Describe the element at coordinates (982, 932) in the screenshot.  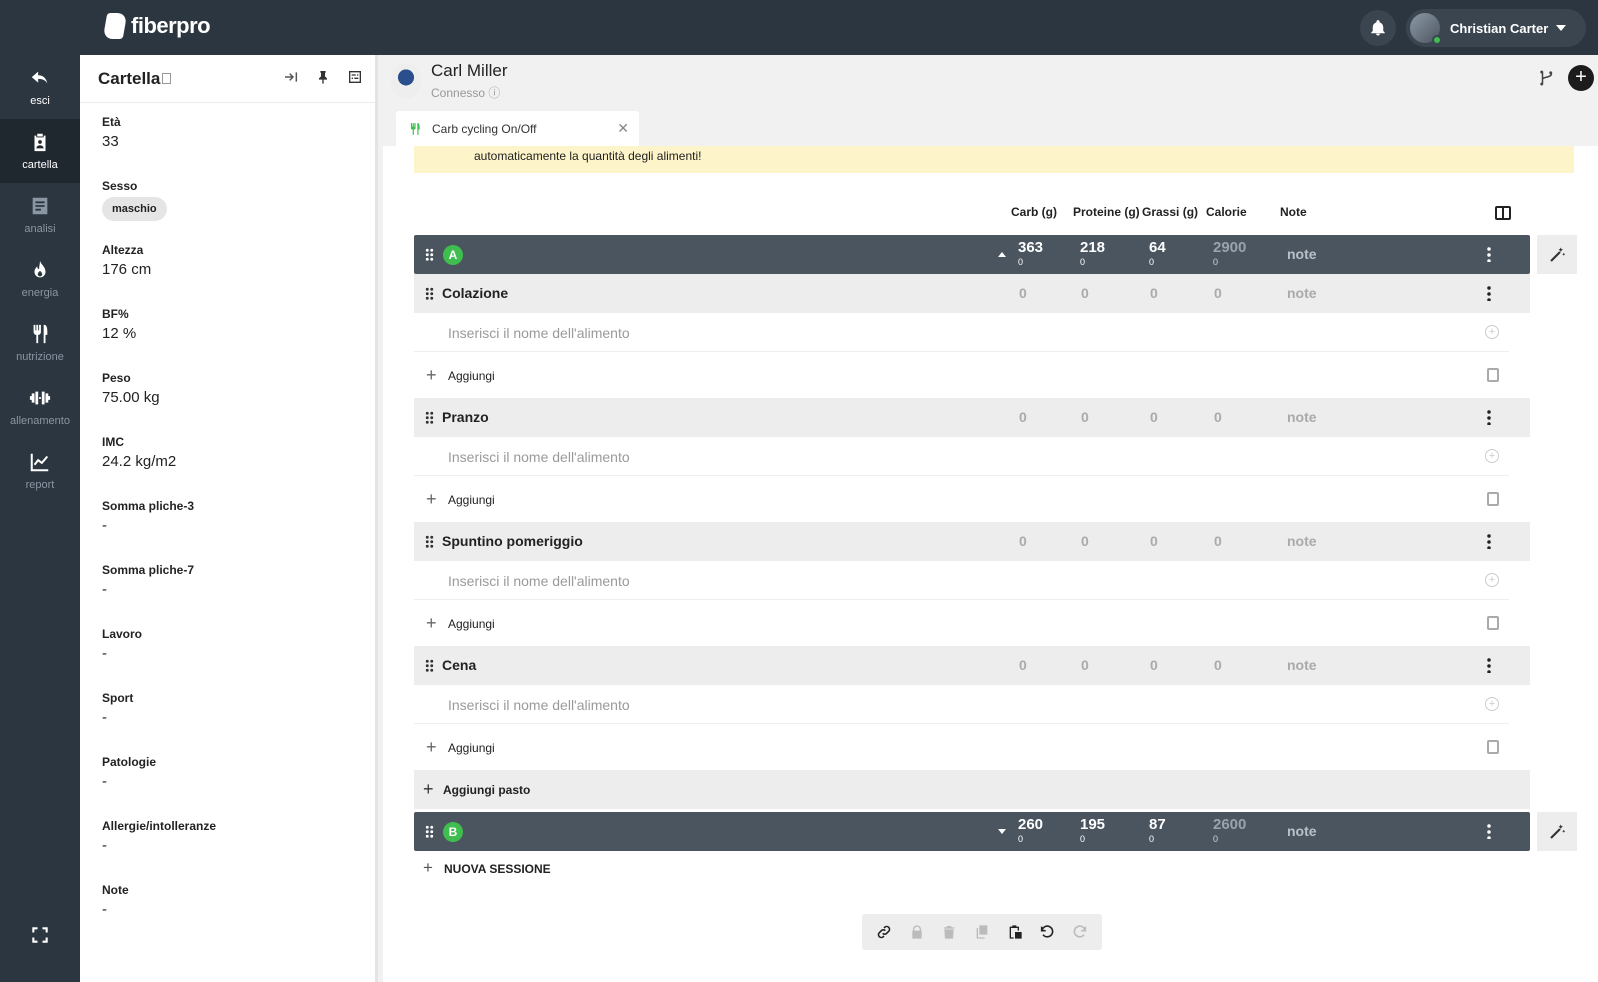
I see `copy-icon` at that location.